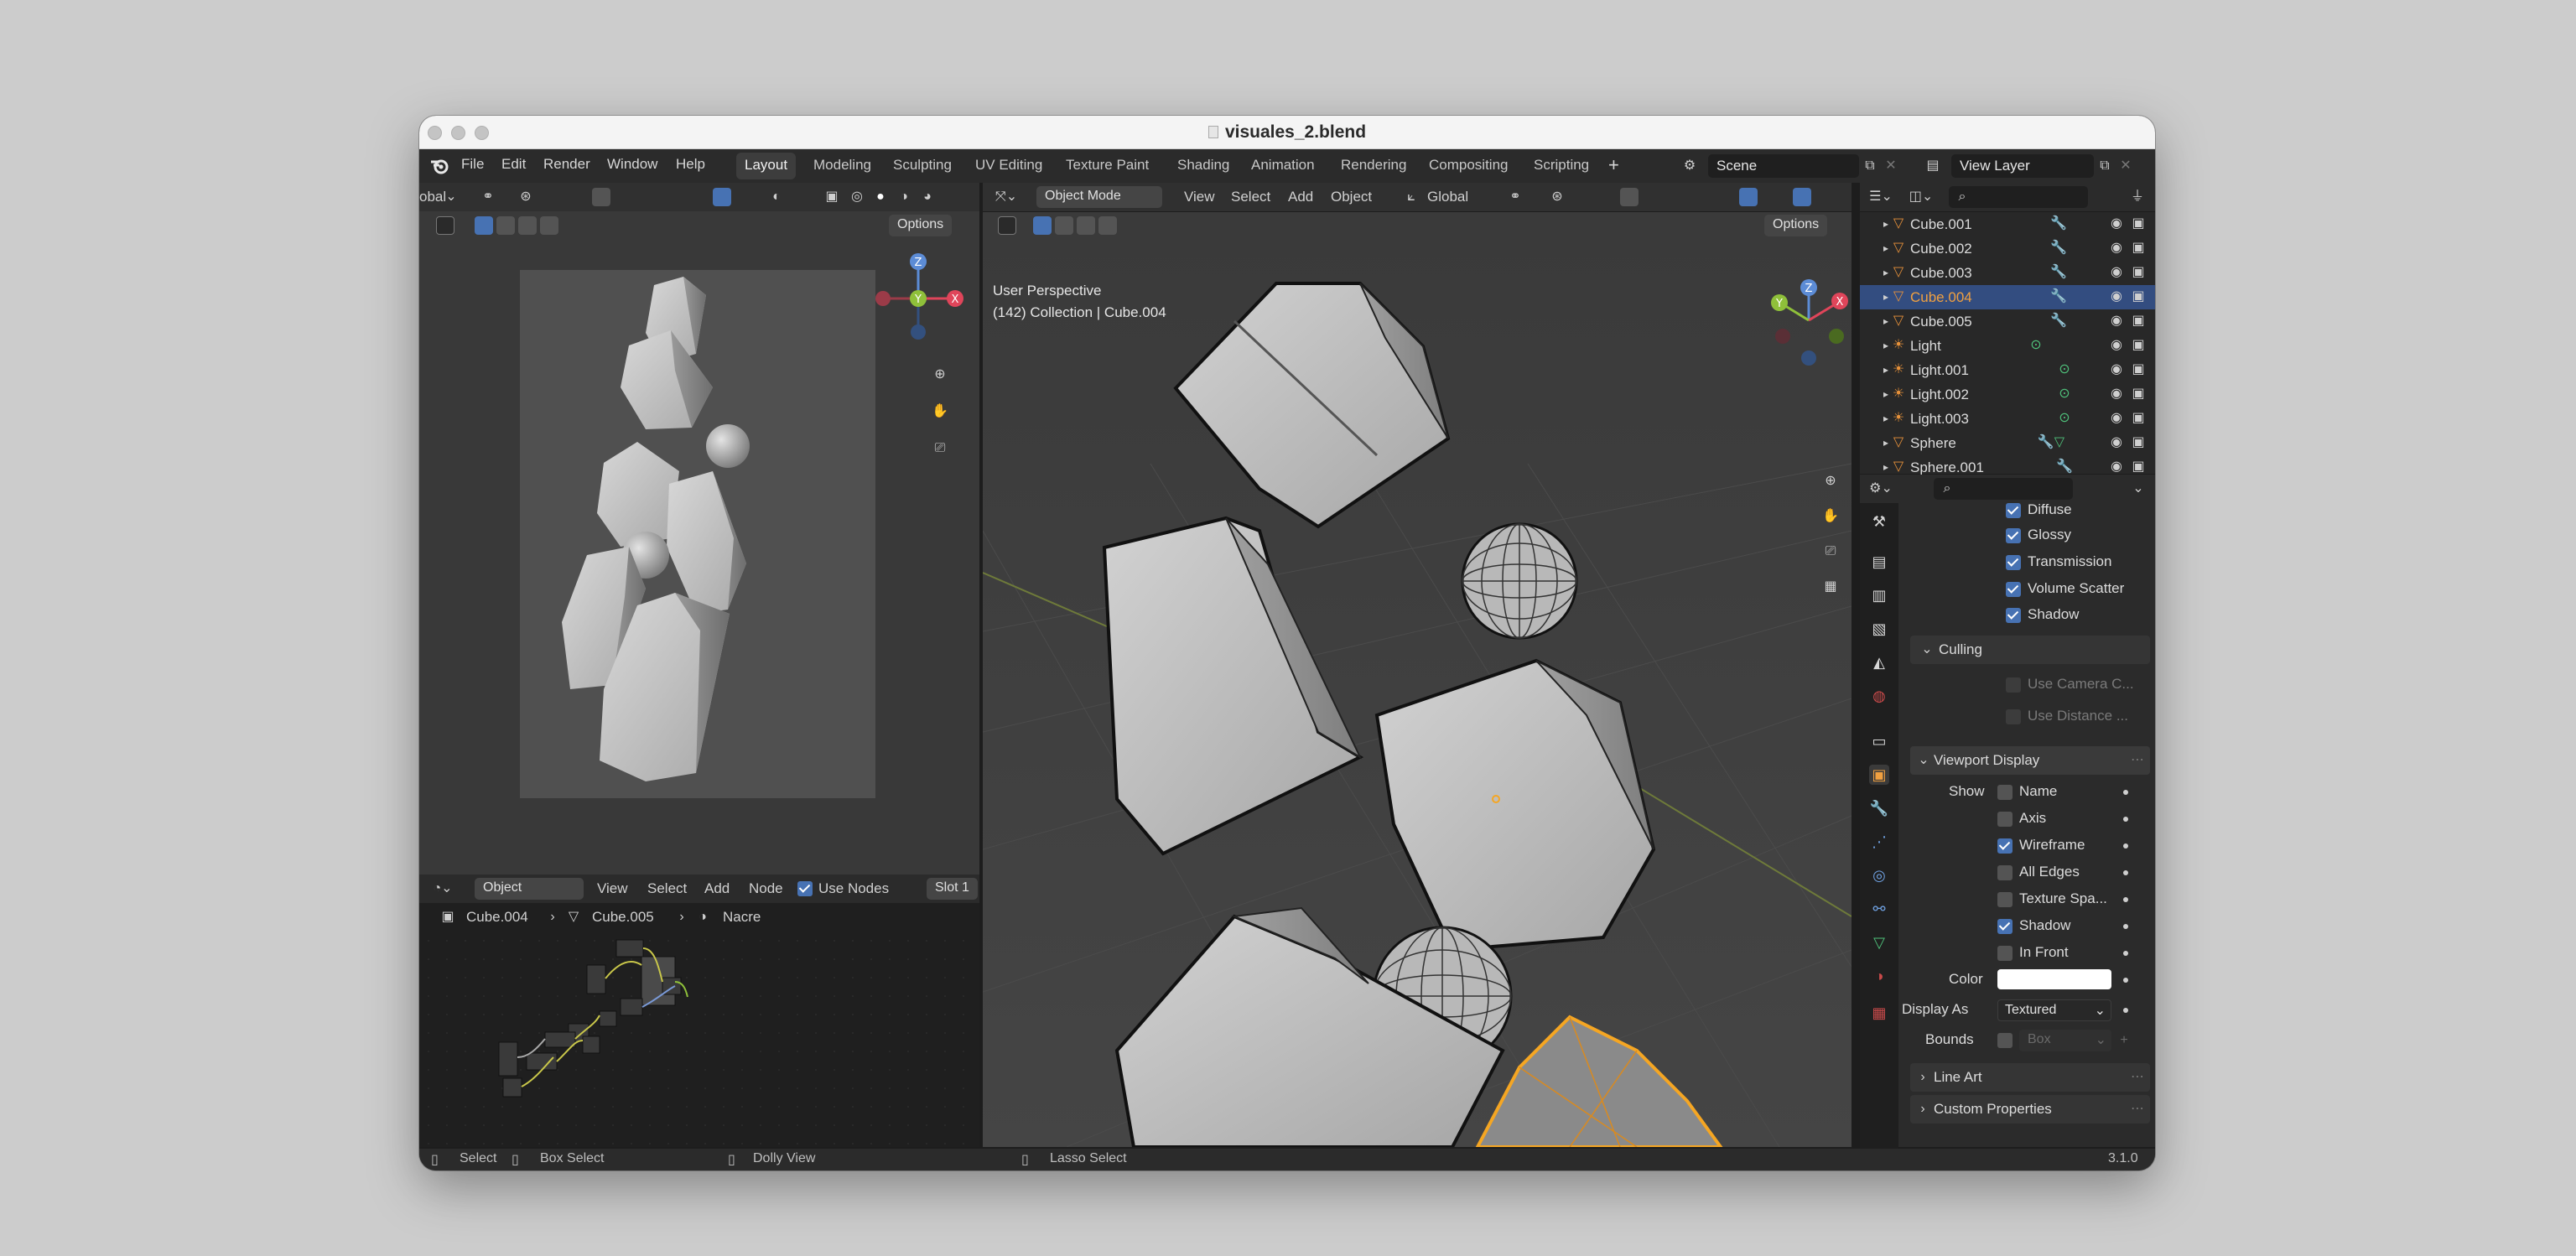 The height and width of the screenshot is (1256, 2576). I want to click on scene-name-field: Scene, so click(1783, 166).